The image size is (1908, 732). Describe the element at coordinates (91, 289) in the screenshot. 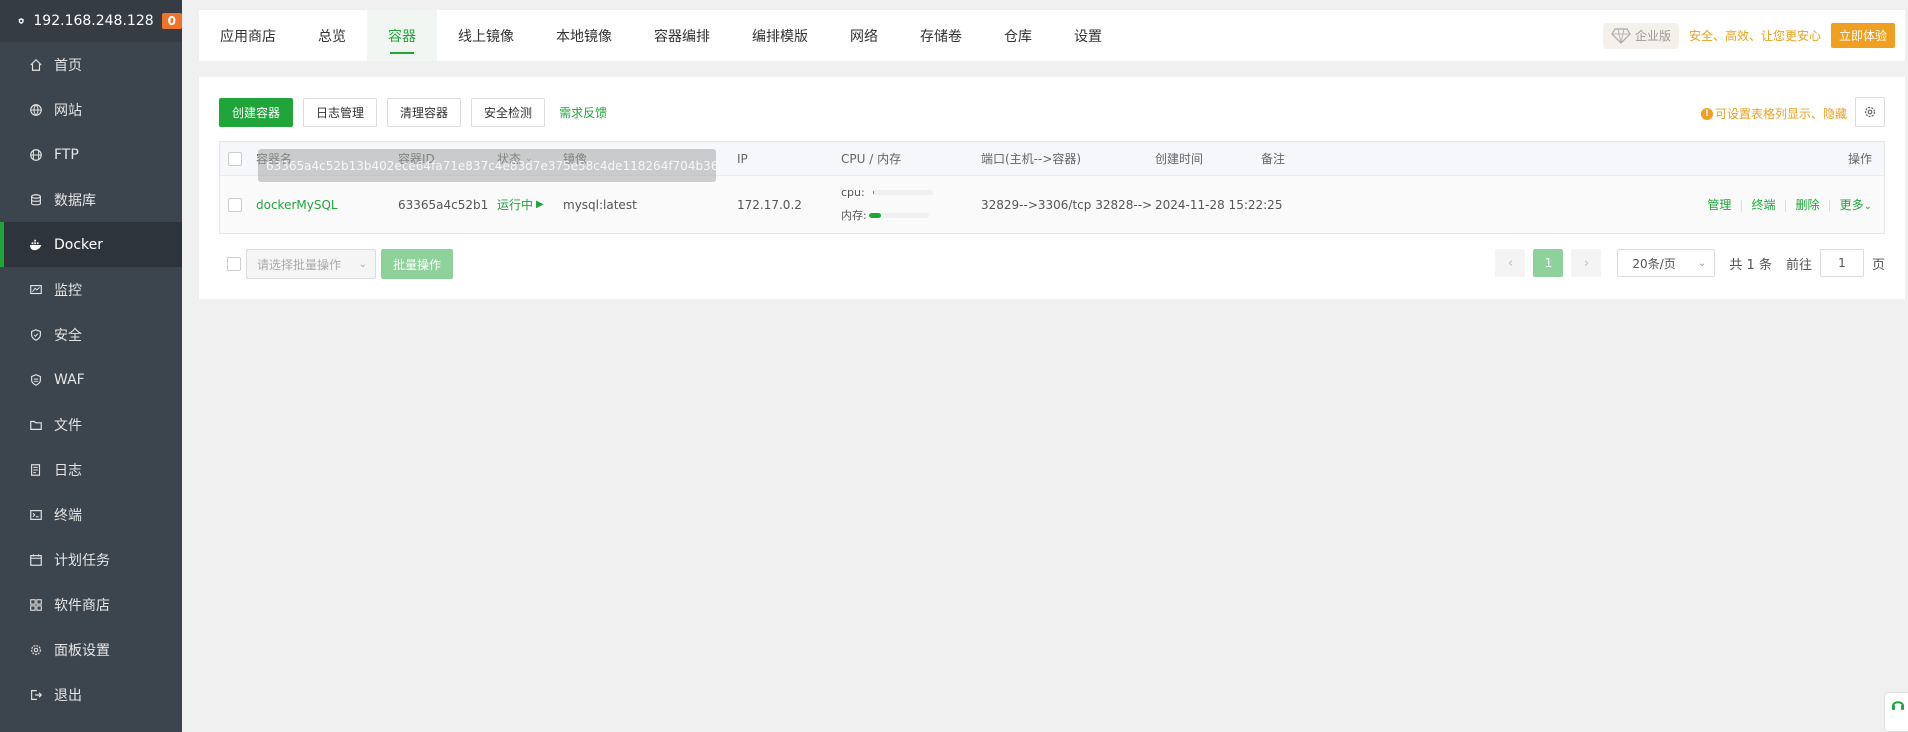

I see `sidebar-item-monitor: 监控` at that location.